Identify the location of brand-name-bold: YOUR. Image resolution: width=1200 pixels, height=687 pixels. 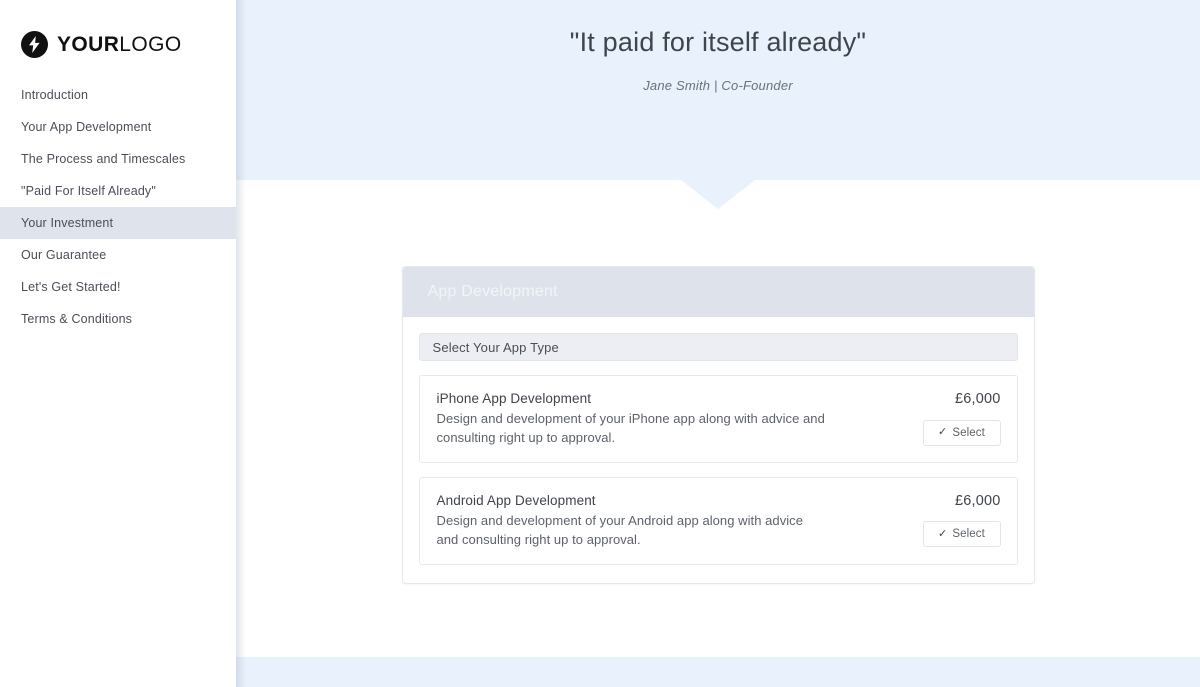
(88, 44).